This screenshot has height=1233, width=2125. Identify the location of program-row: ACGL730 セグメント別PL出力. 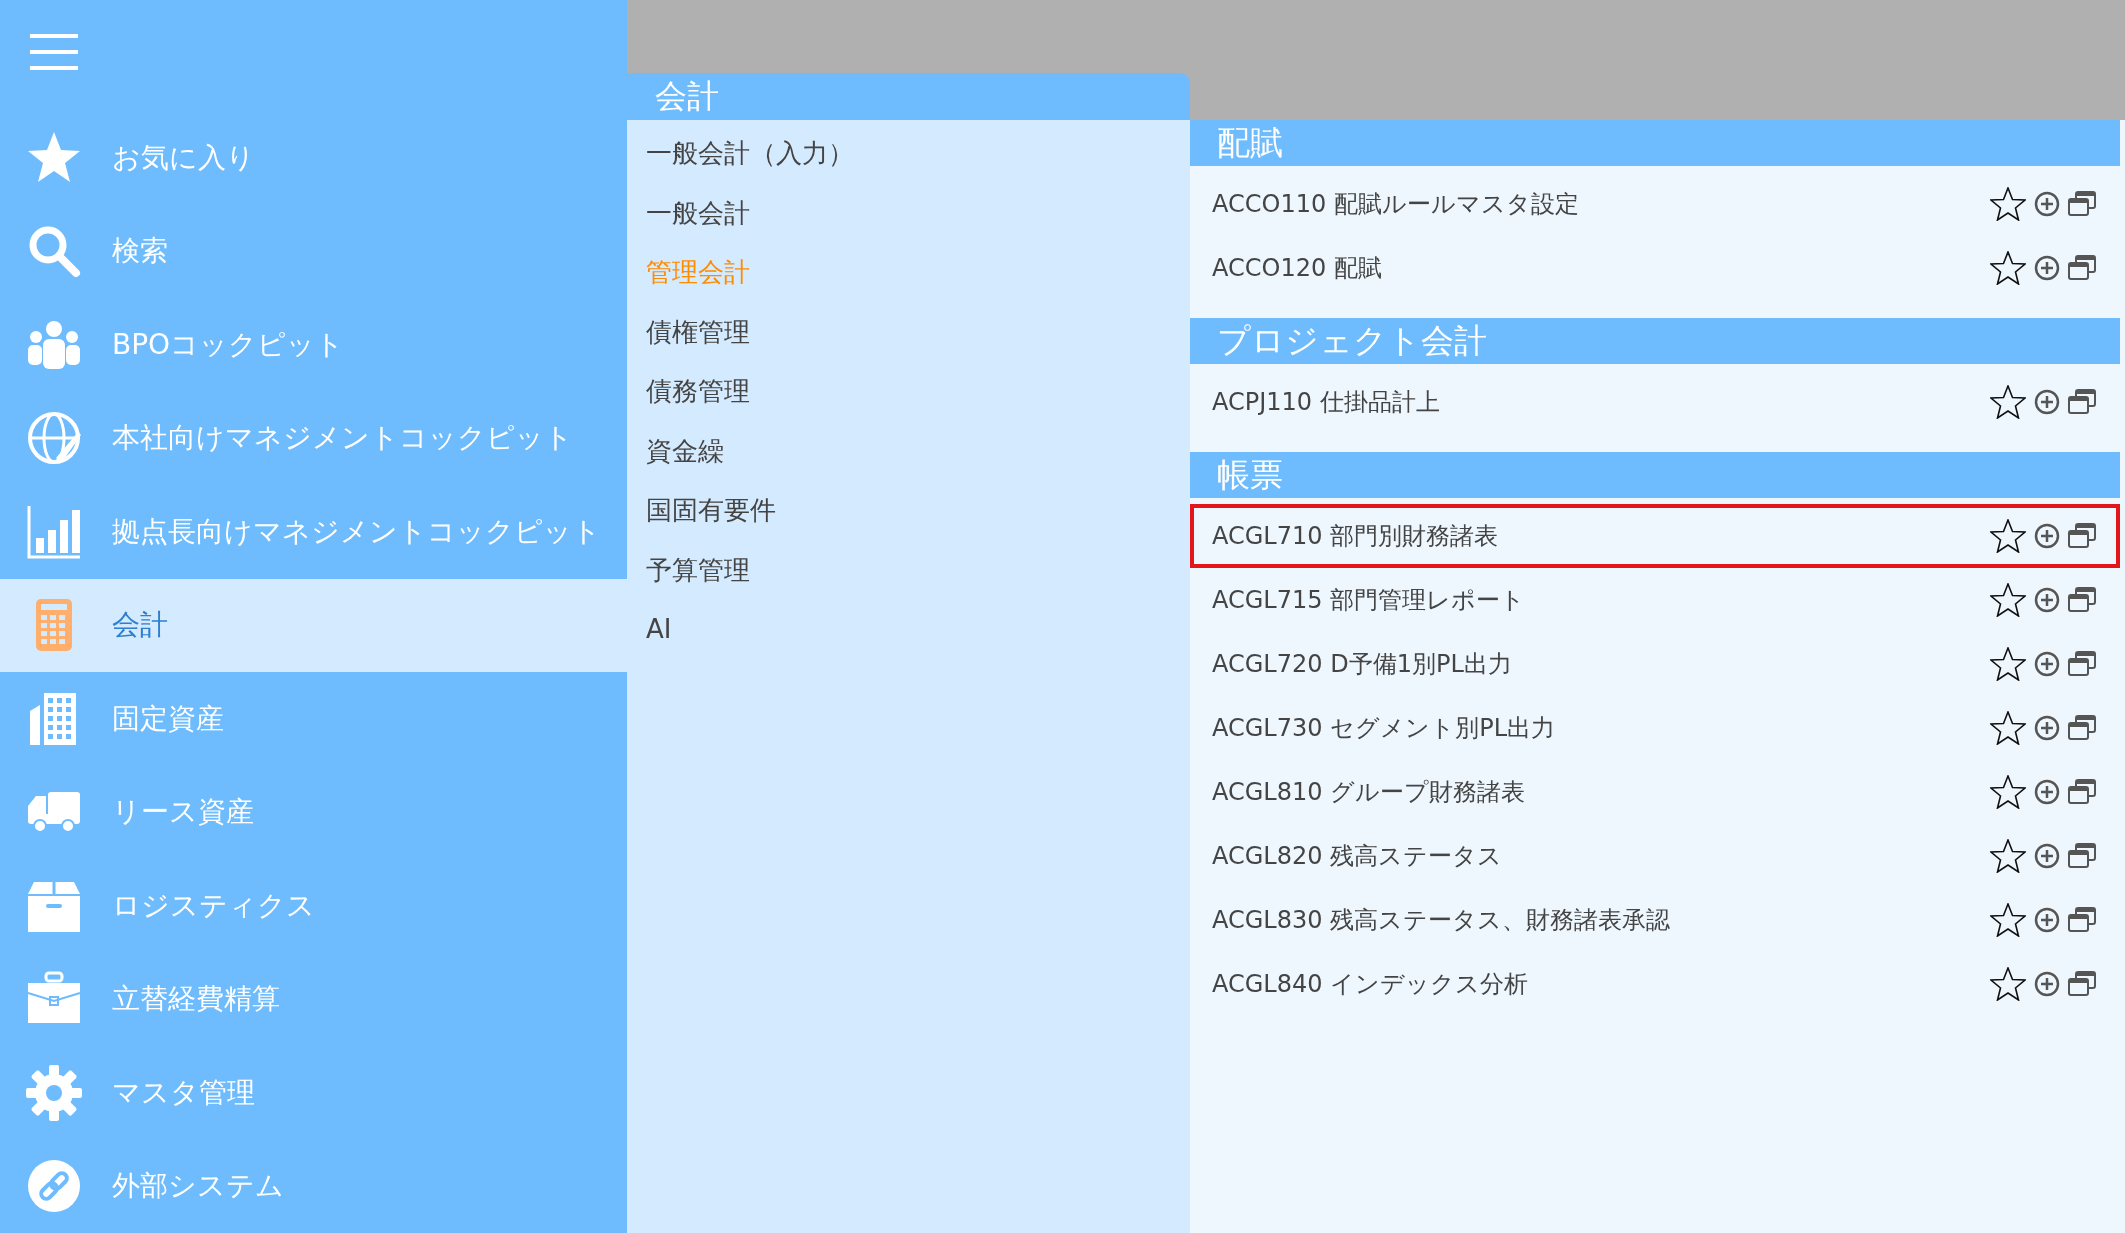
(1655, 728).